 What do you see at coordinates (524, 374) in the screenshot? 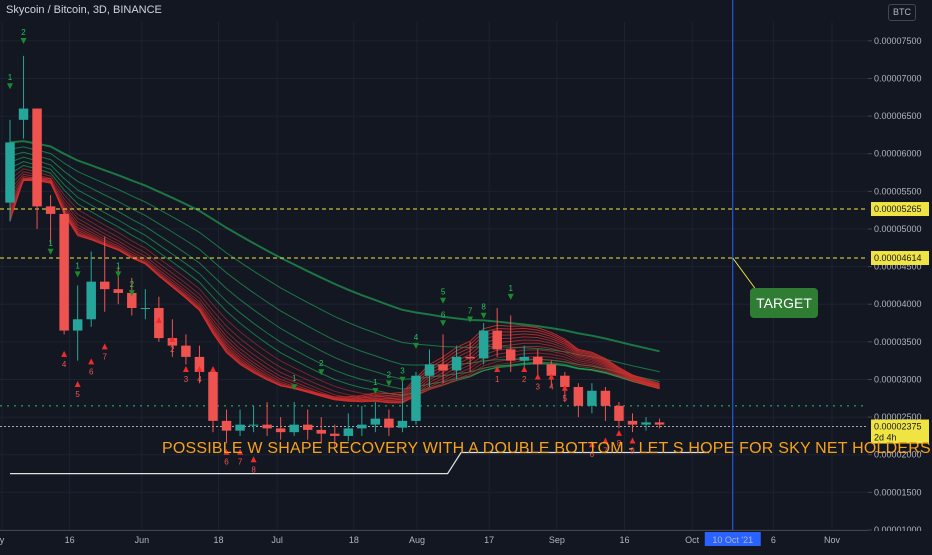
I see `signal-marker: 2` at bounding box center [524, 374].